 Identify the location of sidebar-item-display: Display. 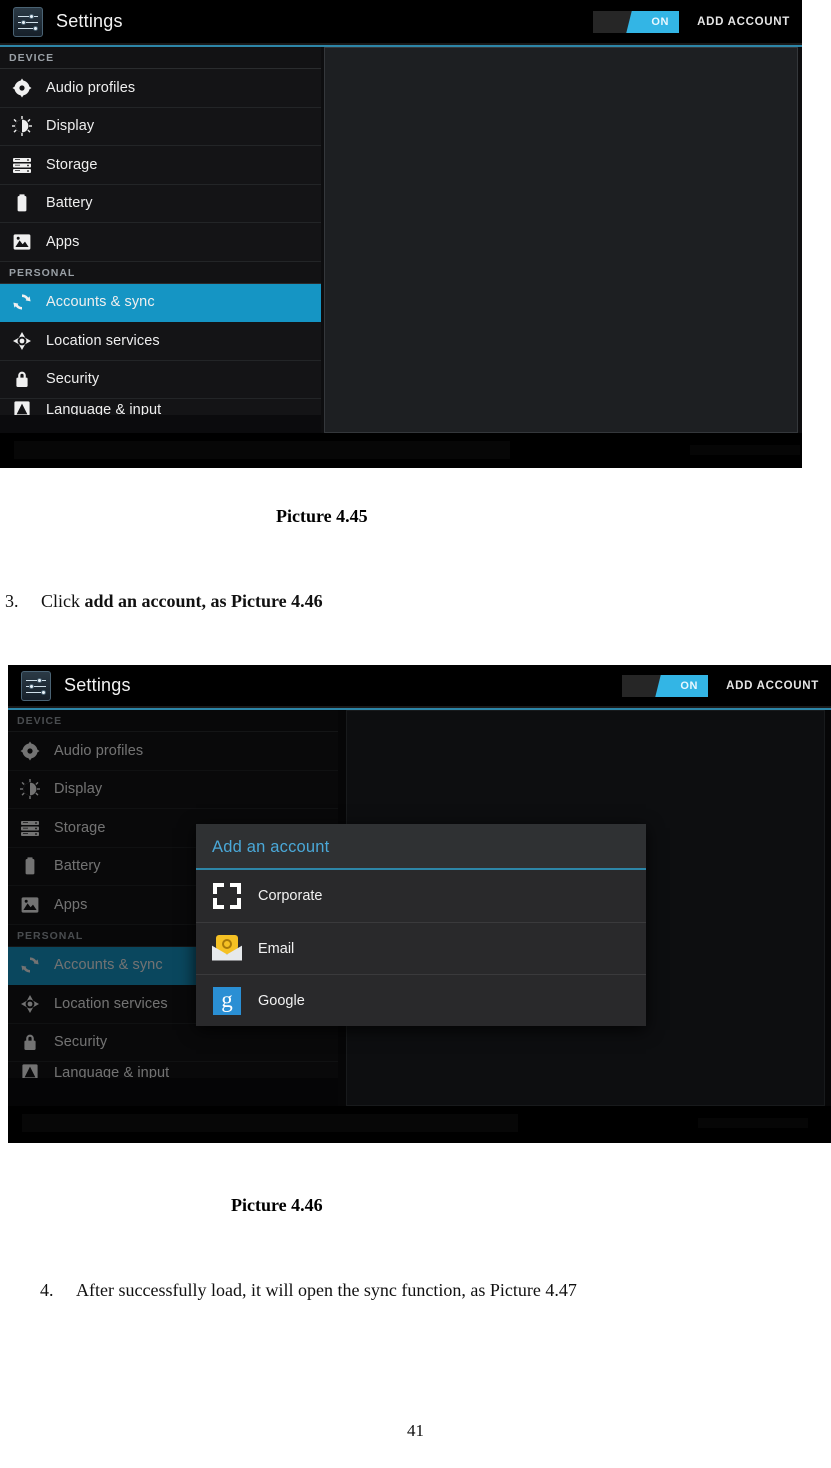
(160, 126).